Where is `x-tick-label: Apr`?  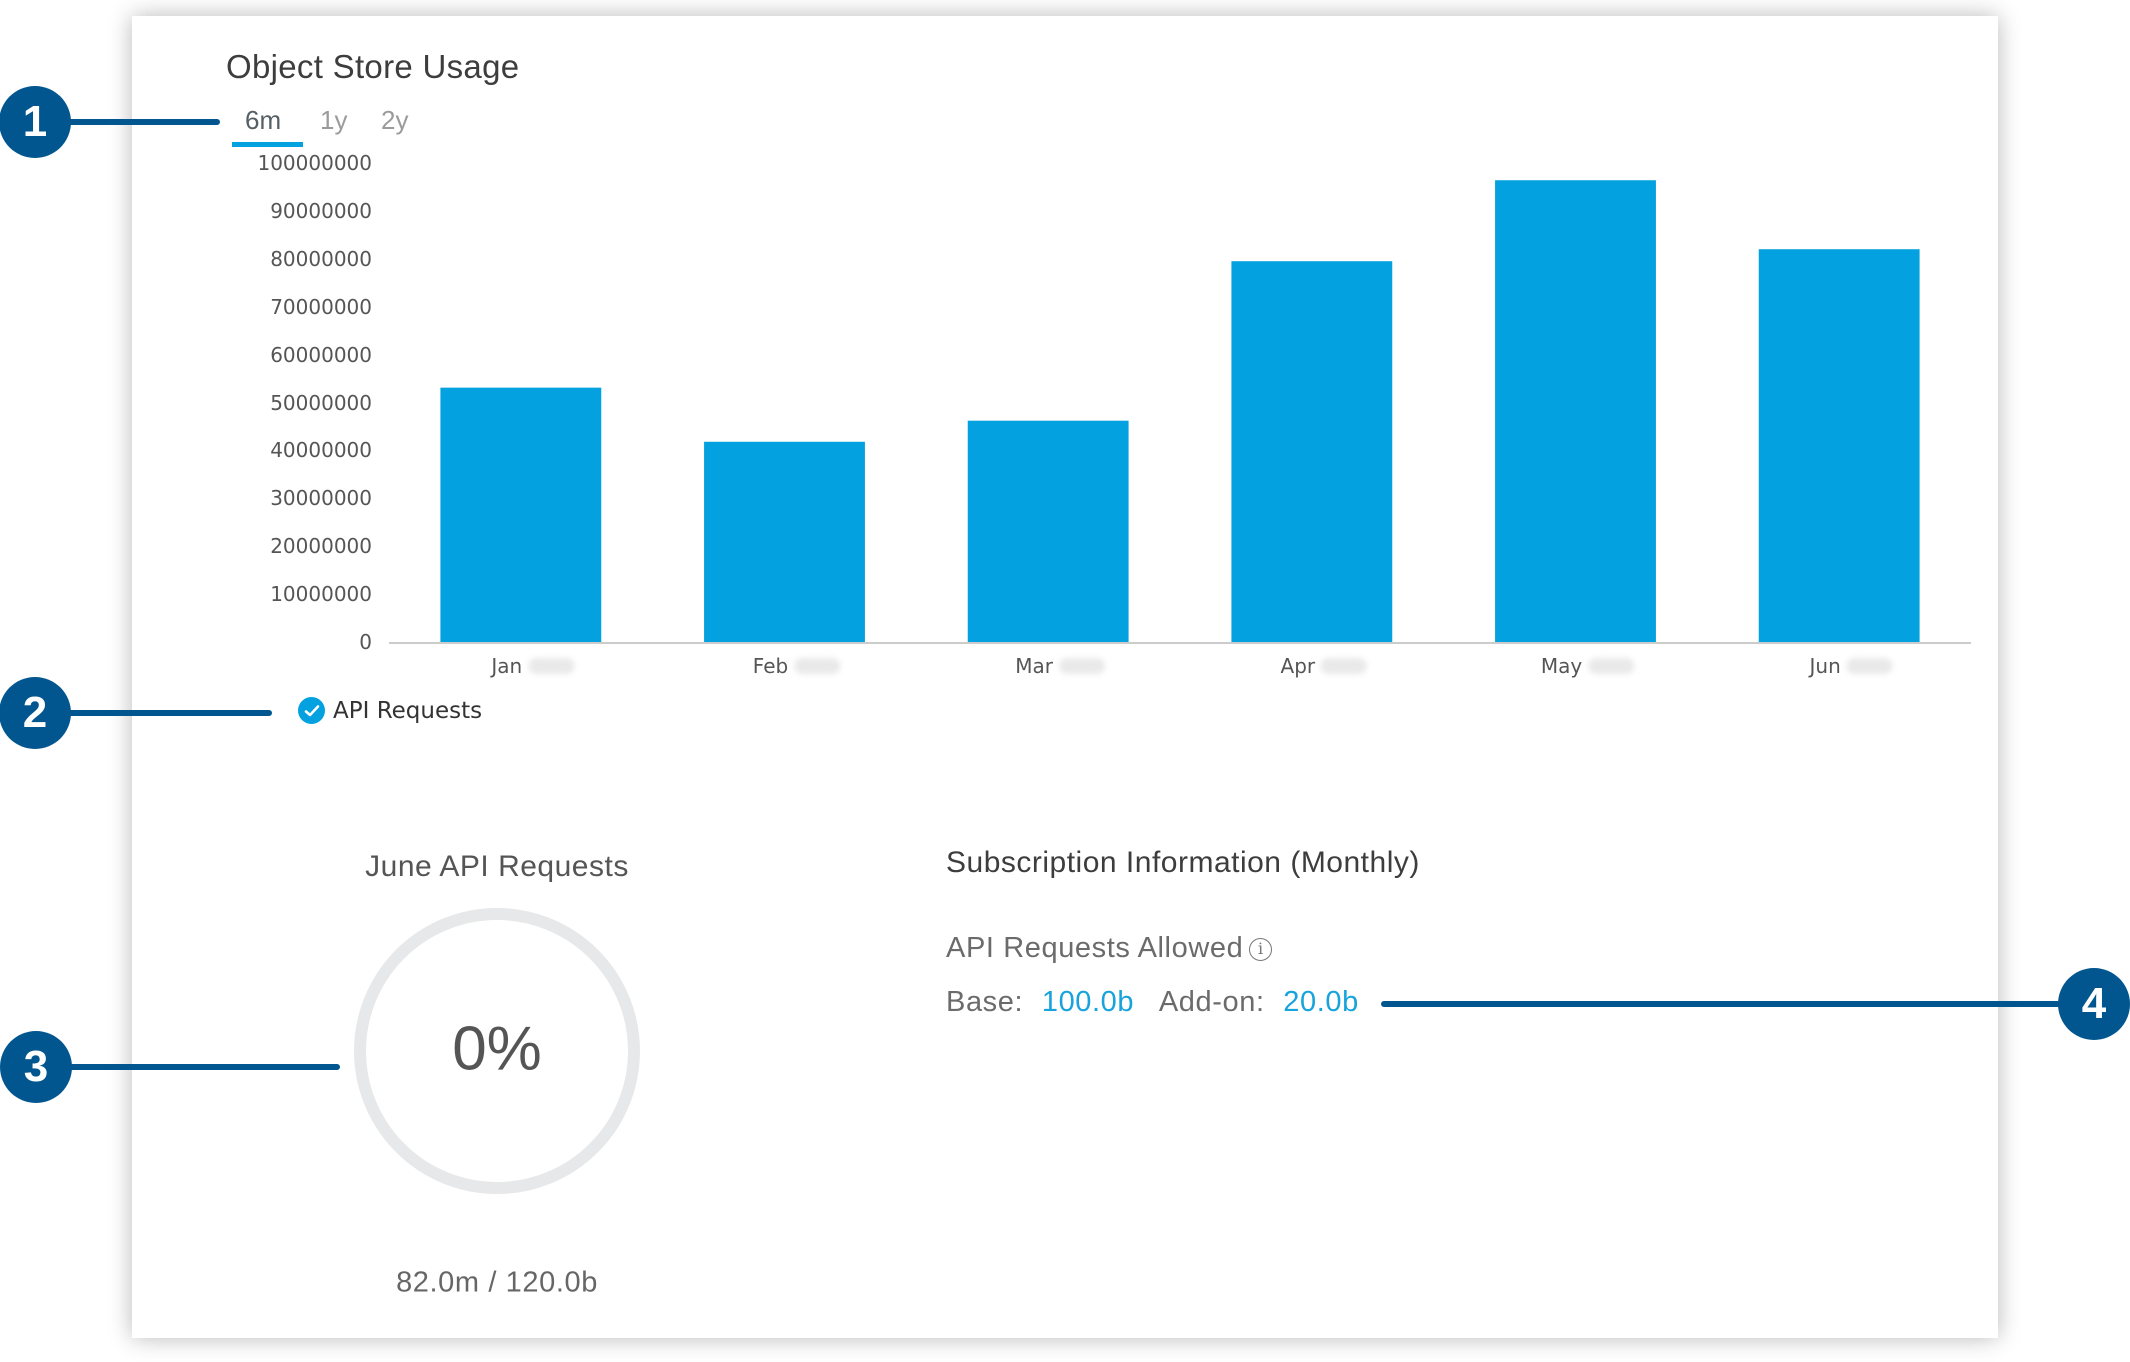 x-tick-label: Apr is located at coordinates (1324, 666).